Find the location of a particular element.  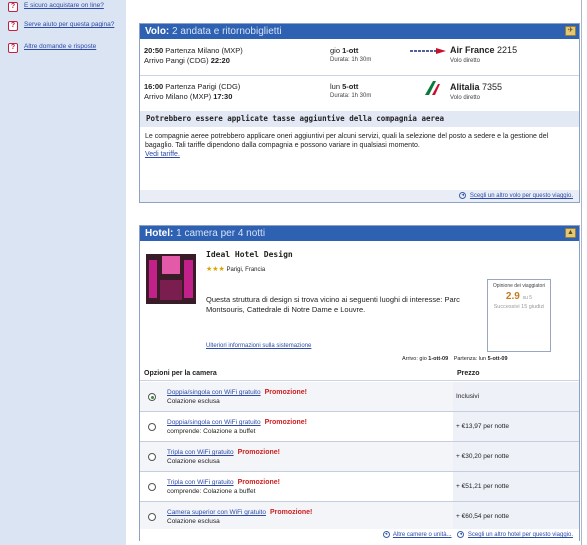

departure-date: 5-ott-09 is located at coordinates (497, 359).